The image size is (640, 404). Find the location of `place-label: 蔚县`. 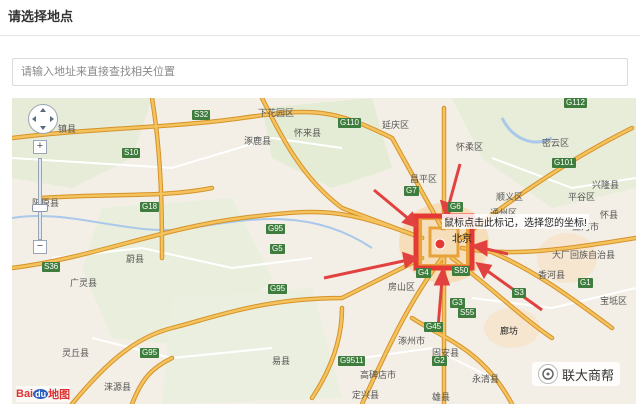

place-label: 蔚县 is located at coordinates (135, 259).